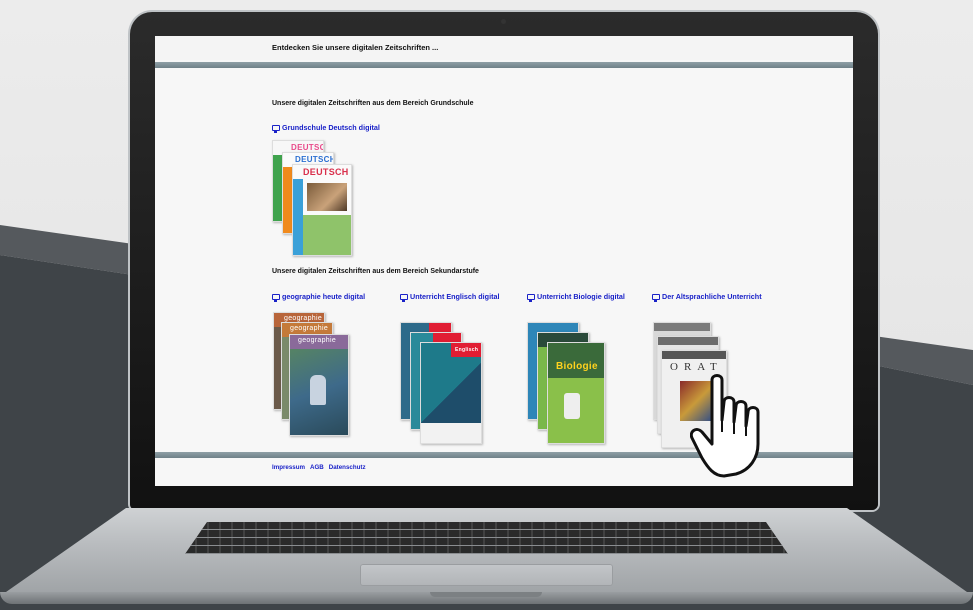 The image size is (973, 610). Describe the element at coordinates (486, 594) in the screenshot. I see `lid-notch` at that location.